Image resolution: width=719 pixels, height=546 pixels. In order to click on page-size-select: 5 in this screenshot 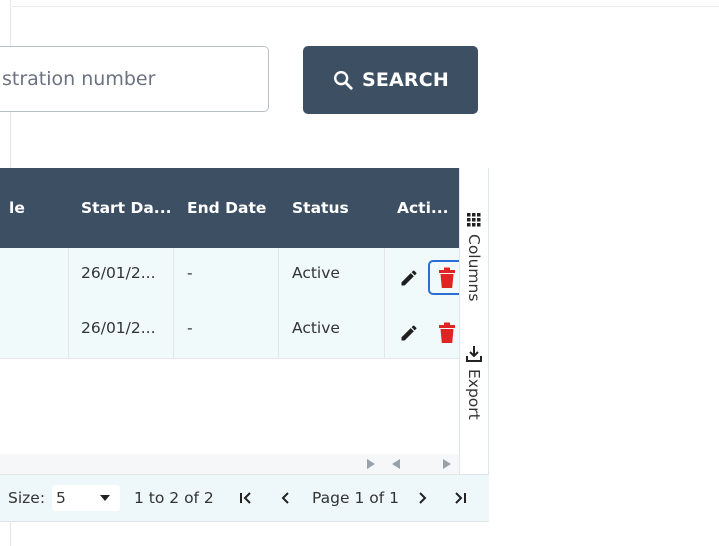, I will do `click(86, 498)`.